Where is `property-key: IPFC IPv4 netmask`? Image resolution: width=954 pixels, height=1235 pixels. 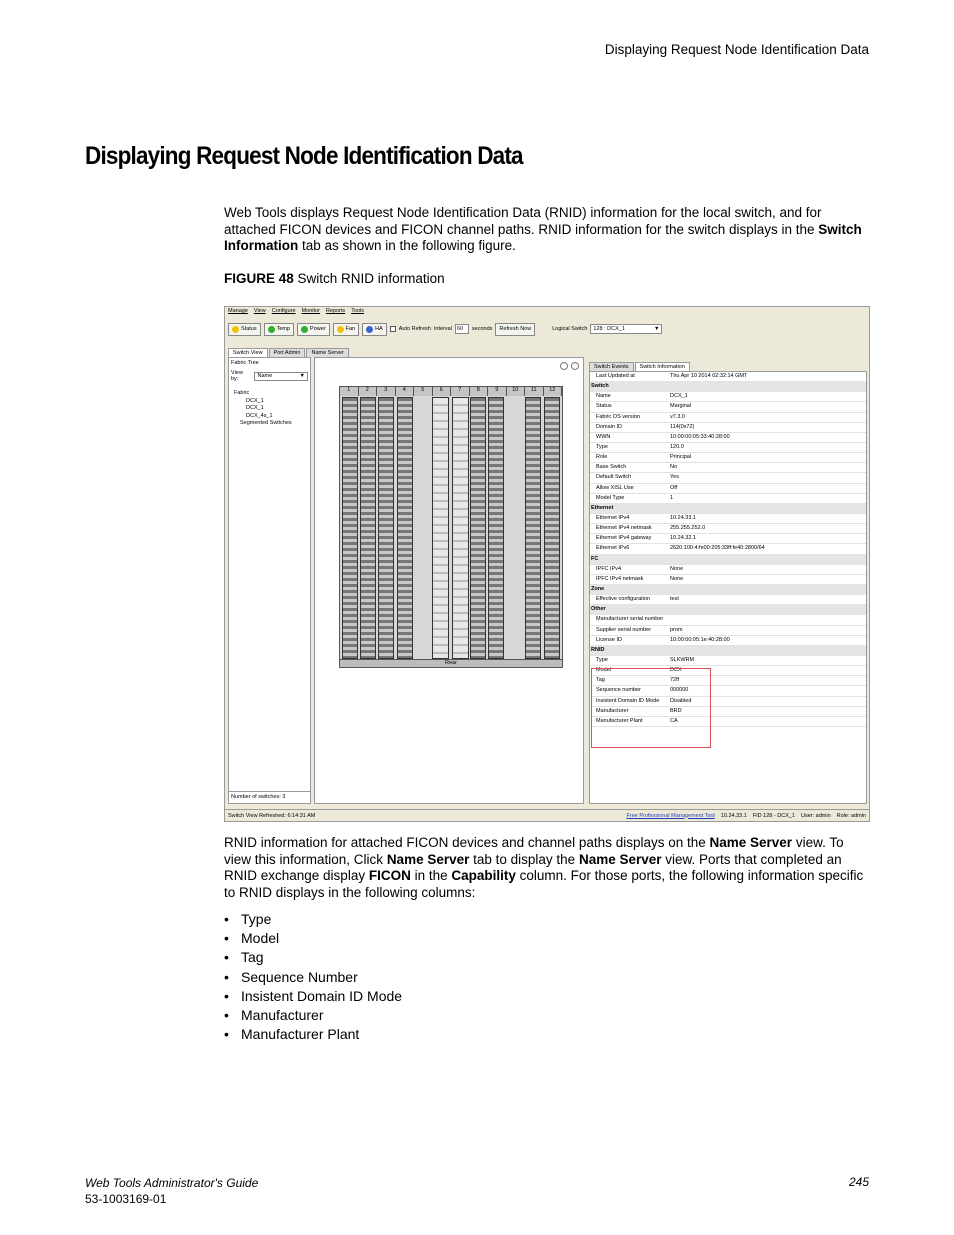 property-key: IPFC IPv4 netmask is located at coordinates (620, 578).